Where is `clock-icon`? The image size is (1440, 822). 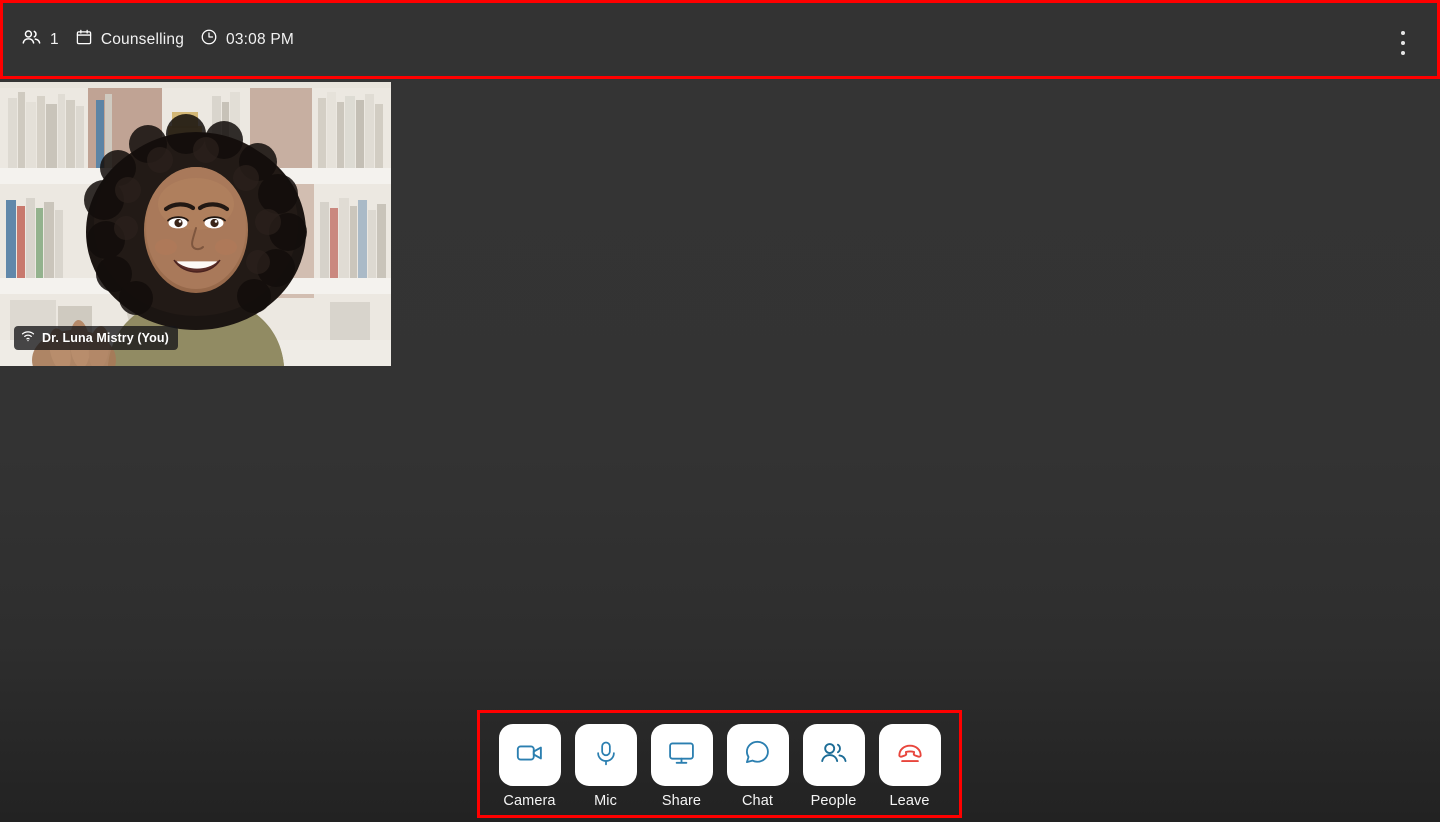
clock-icon is located at coordinates (209, 39).